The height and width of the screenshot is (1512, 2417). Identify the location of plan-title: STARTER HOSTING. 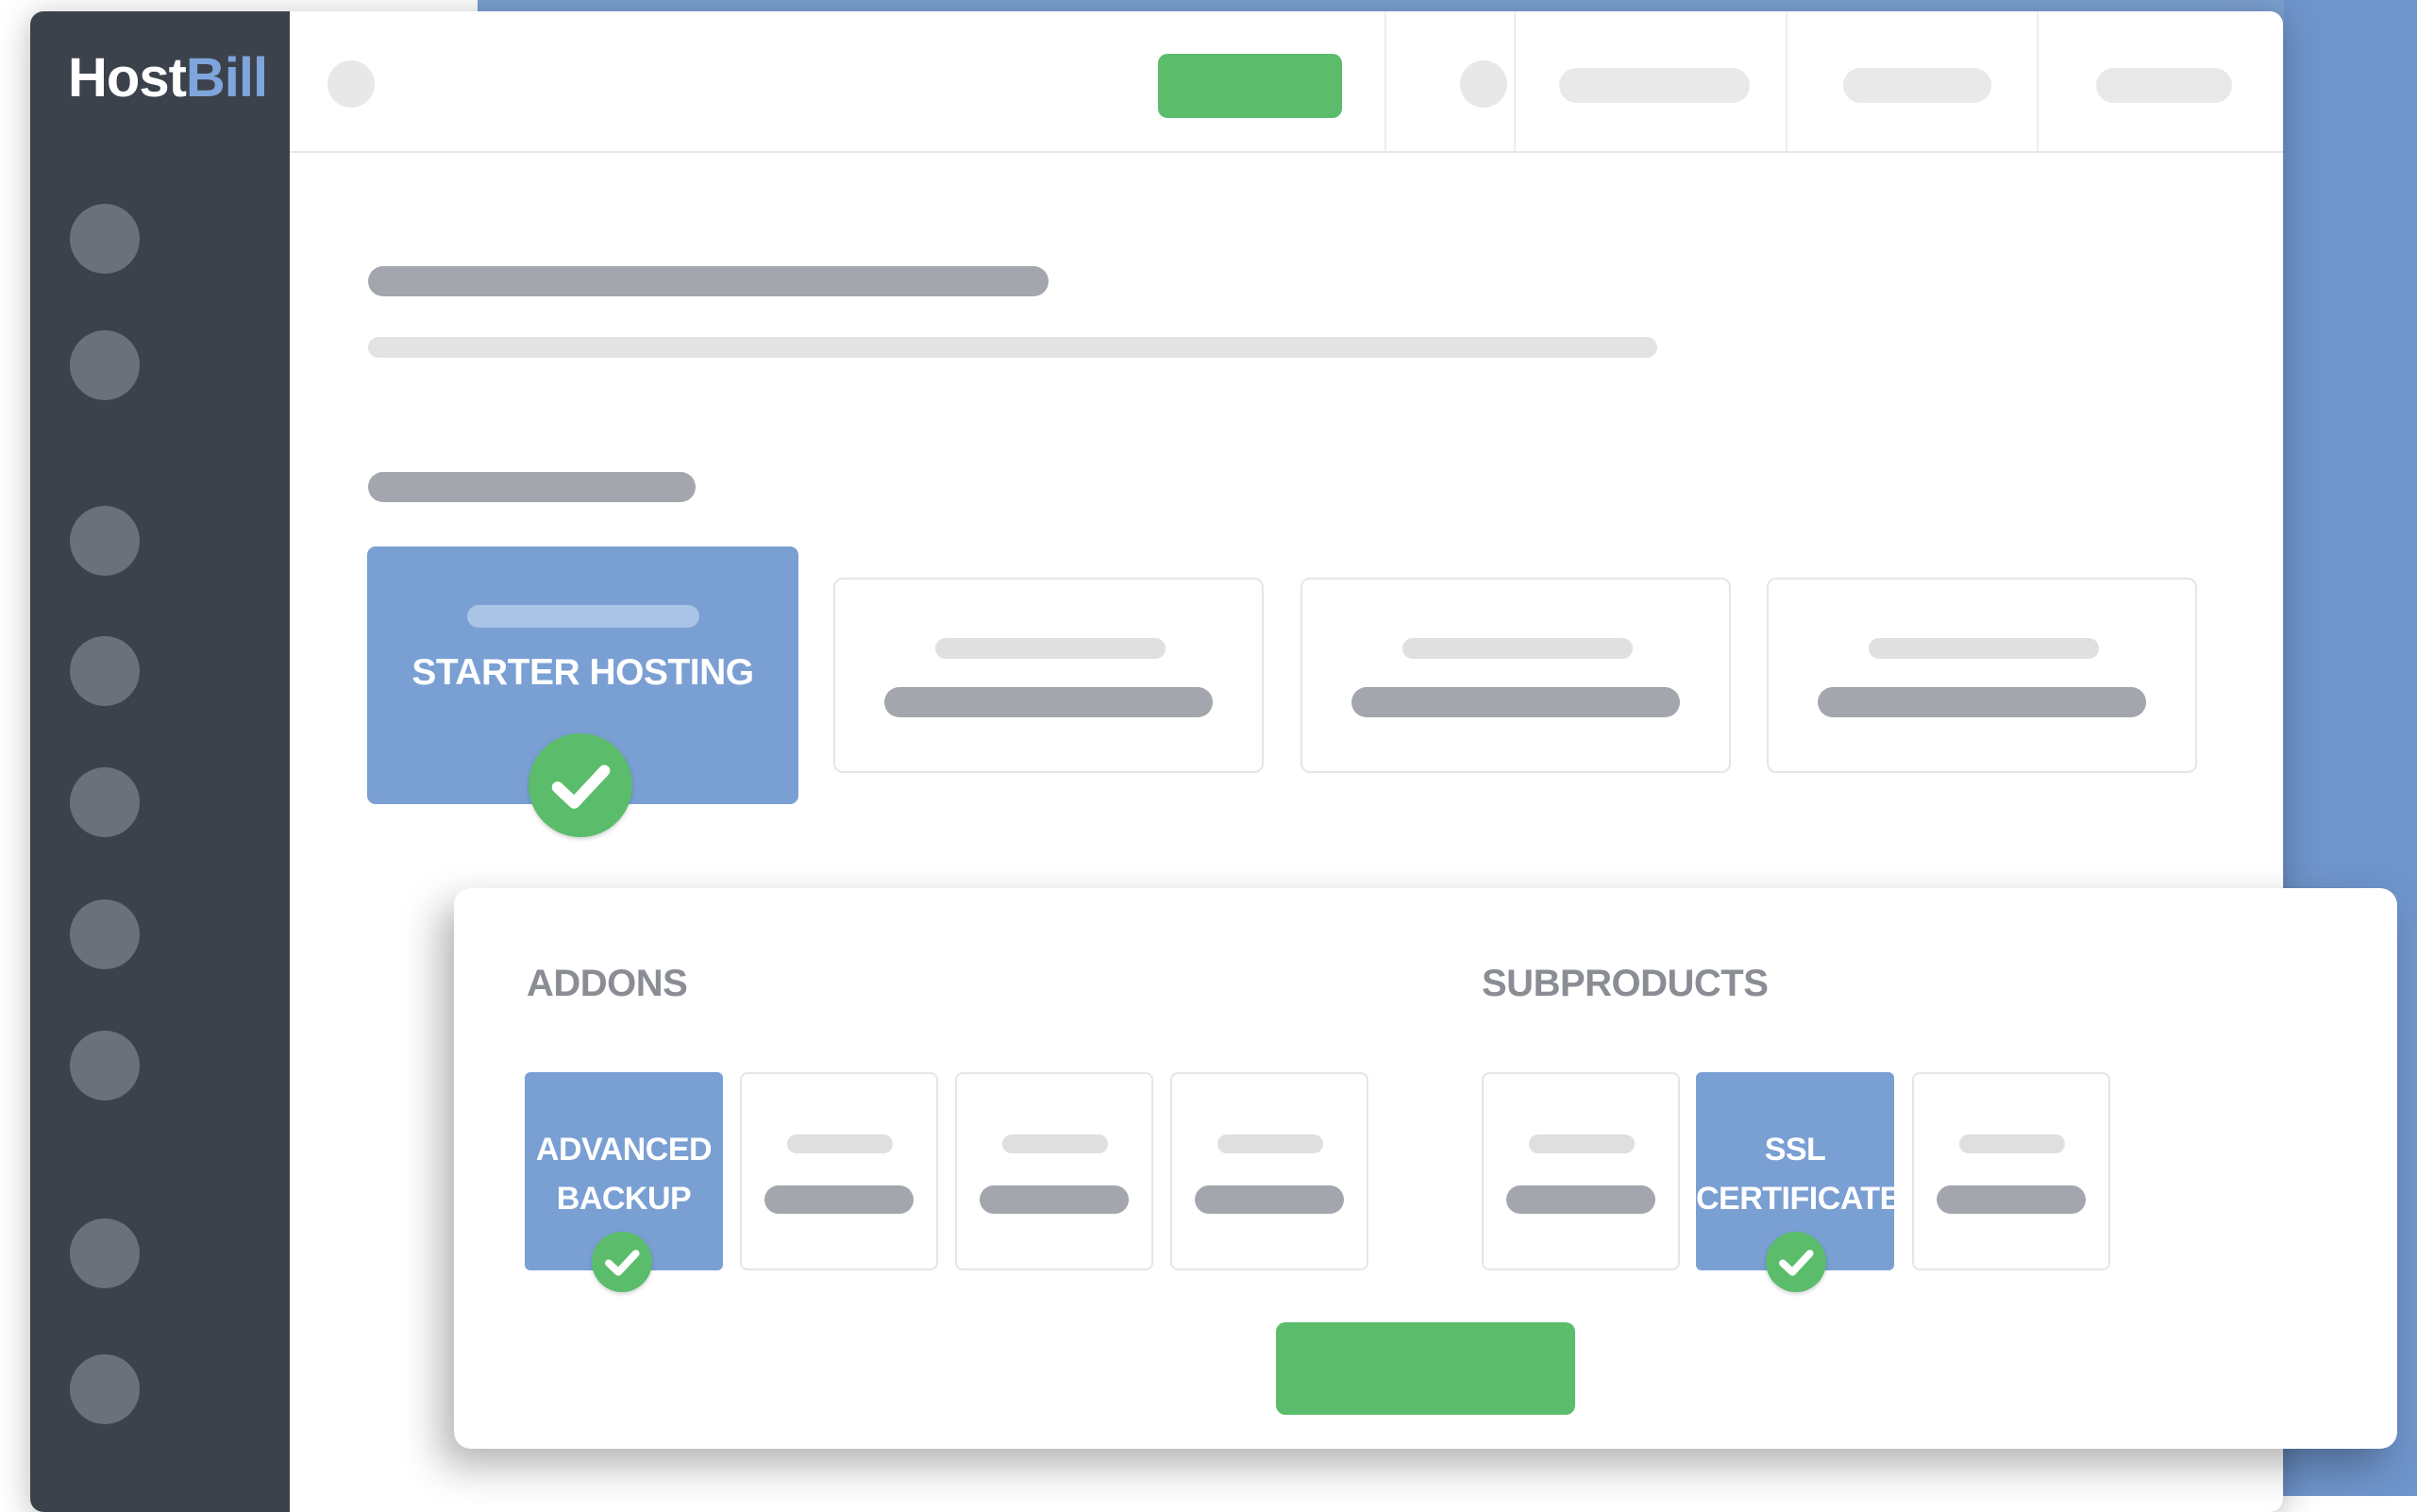
(582, 672).